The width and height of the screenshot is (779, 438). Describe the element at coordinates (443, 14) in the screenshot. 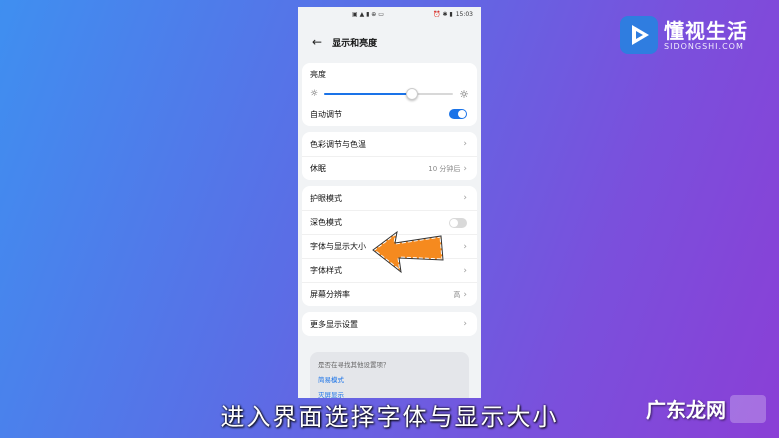

I see `status-icons: ⏰ ✱ ▮` at that location.